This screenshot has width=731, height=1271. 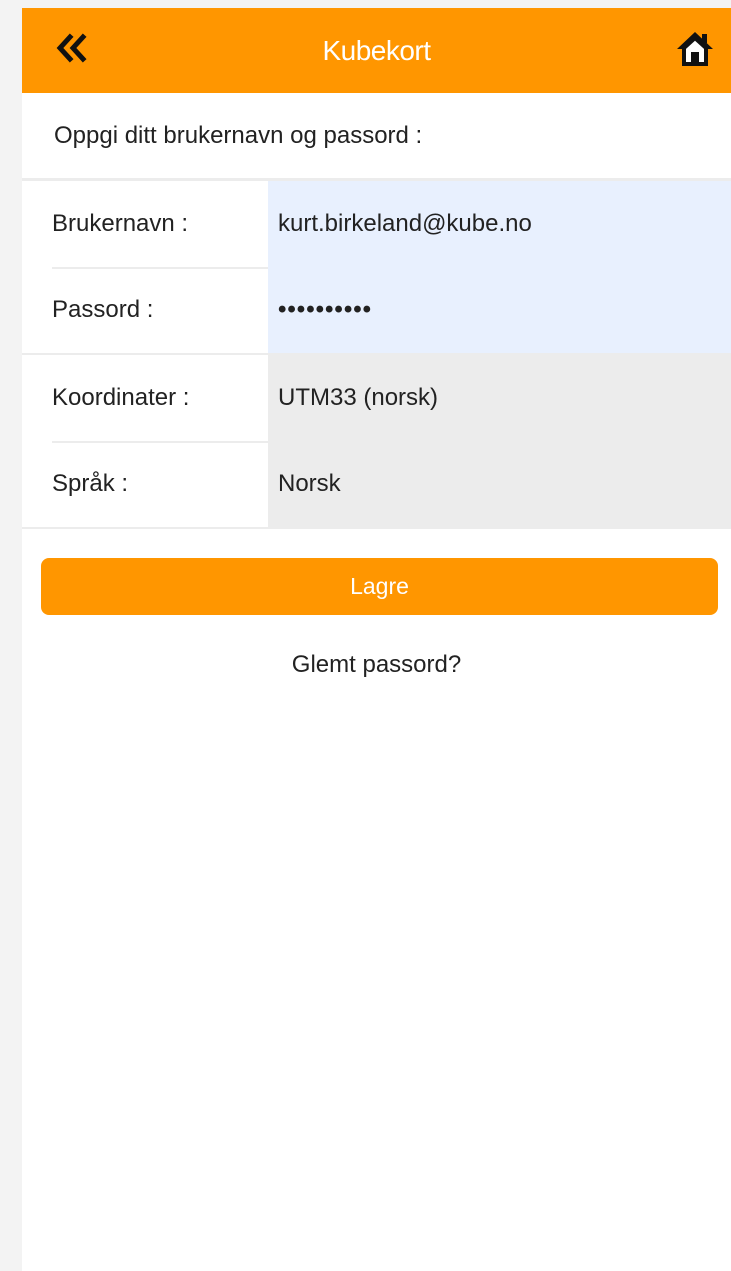 What do you see at coordinates (90, 483) in the screenshot?
I see `language-label: Språk :` at bounding box center [90, 483].